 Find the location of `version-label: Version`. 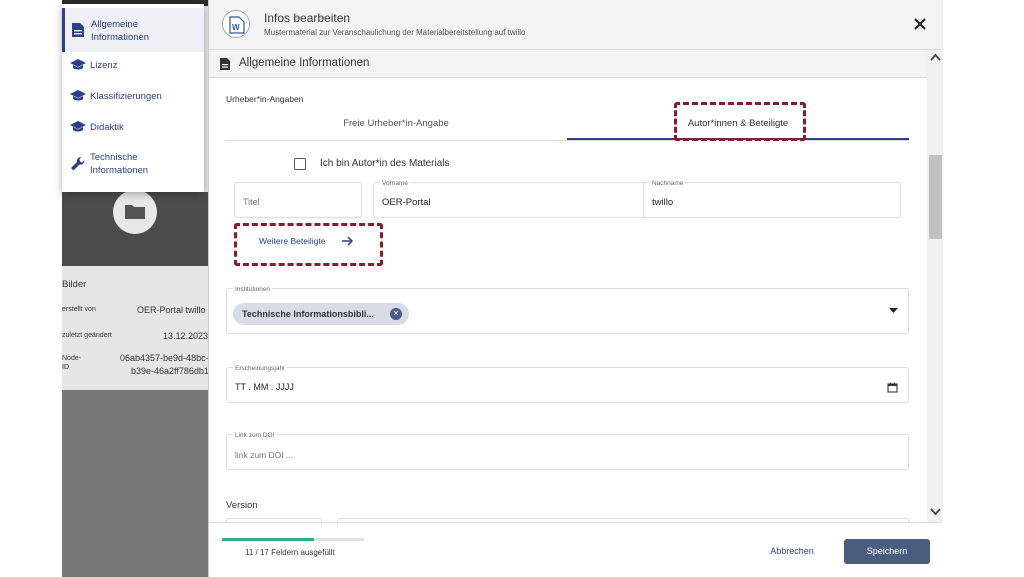

version-label: Version is located at coordinates (242, 505).